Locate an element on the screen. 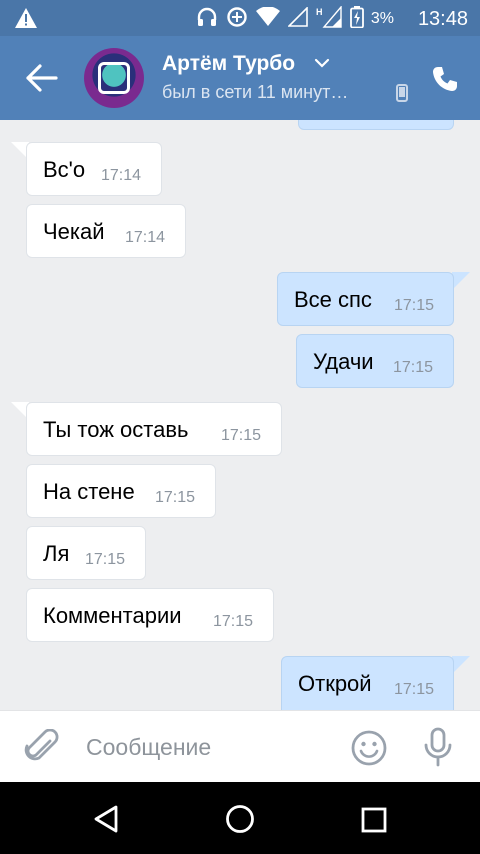 This screenshot has height=854, width=480. chevron-down-icon is located at coordinates (322, 63).